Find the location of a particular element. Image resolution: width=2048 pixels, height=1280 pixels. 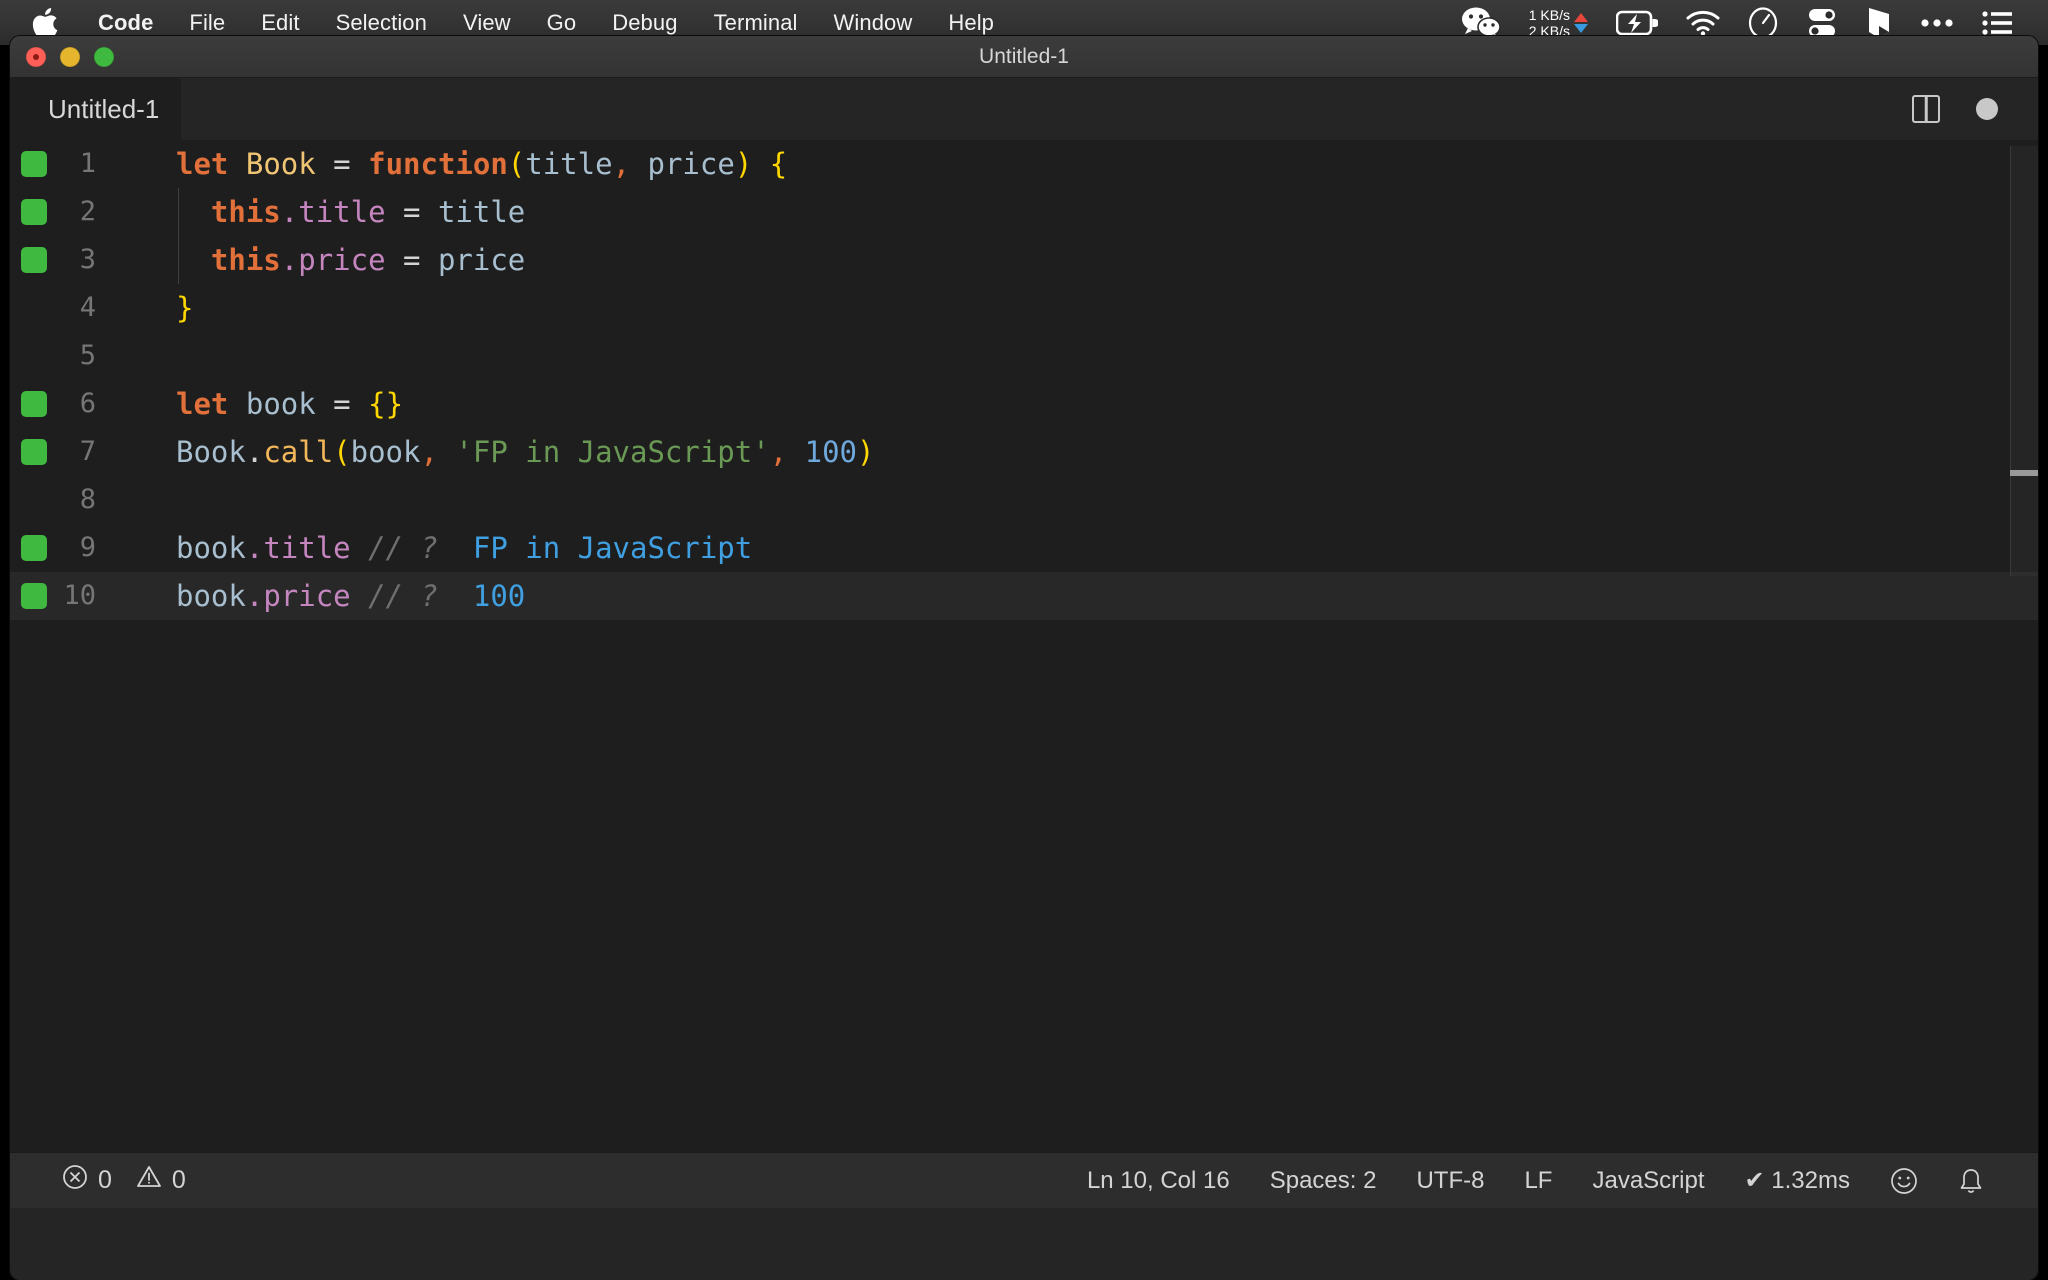

eol-status: LF is located at coordinates (1538, 1181).